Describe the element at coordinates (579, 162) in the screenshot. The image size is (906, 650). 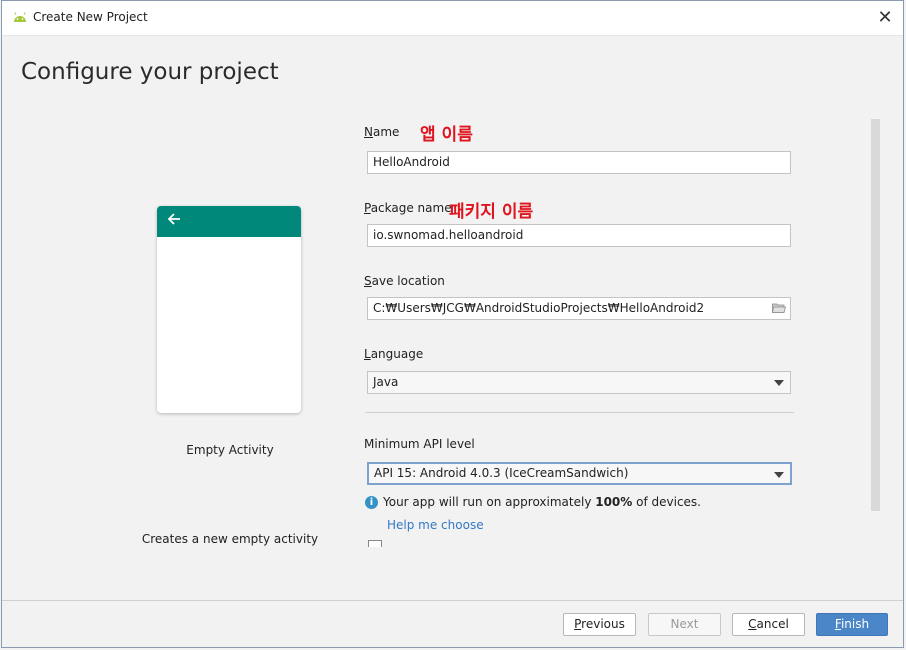
I see `name-field: HelloAndroid` at that location.